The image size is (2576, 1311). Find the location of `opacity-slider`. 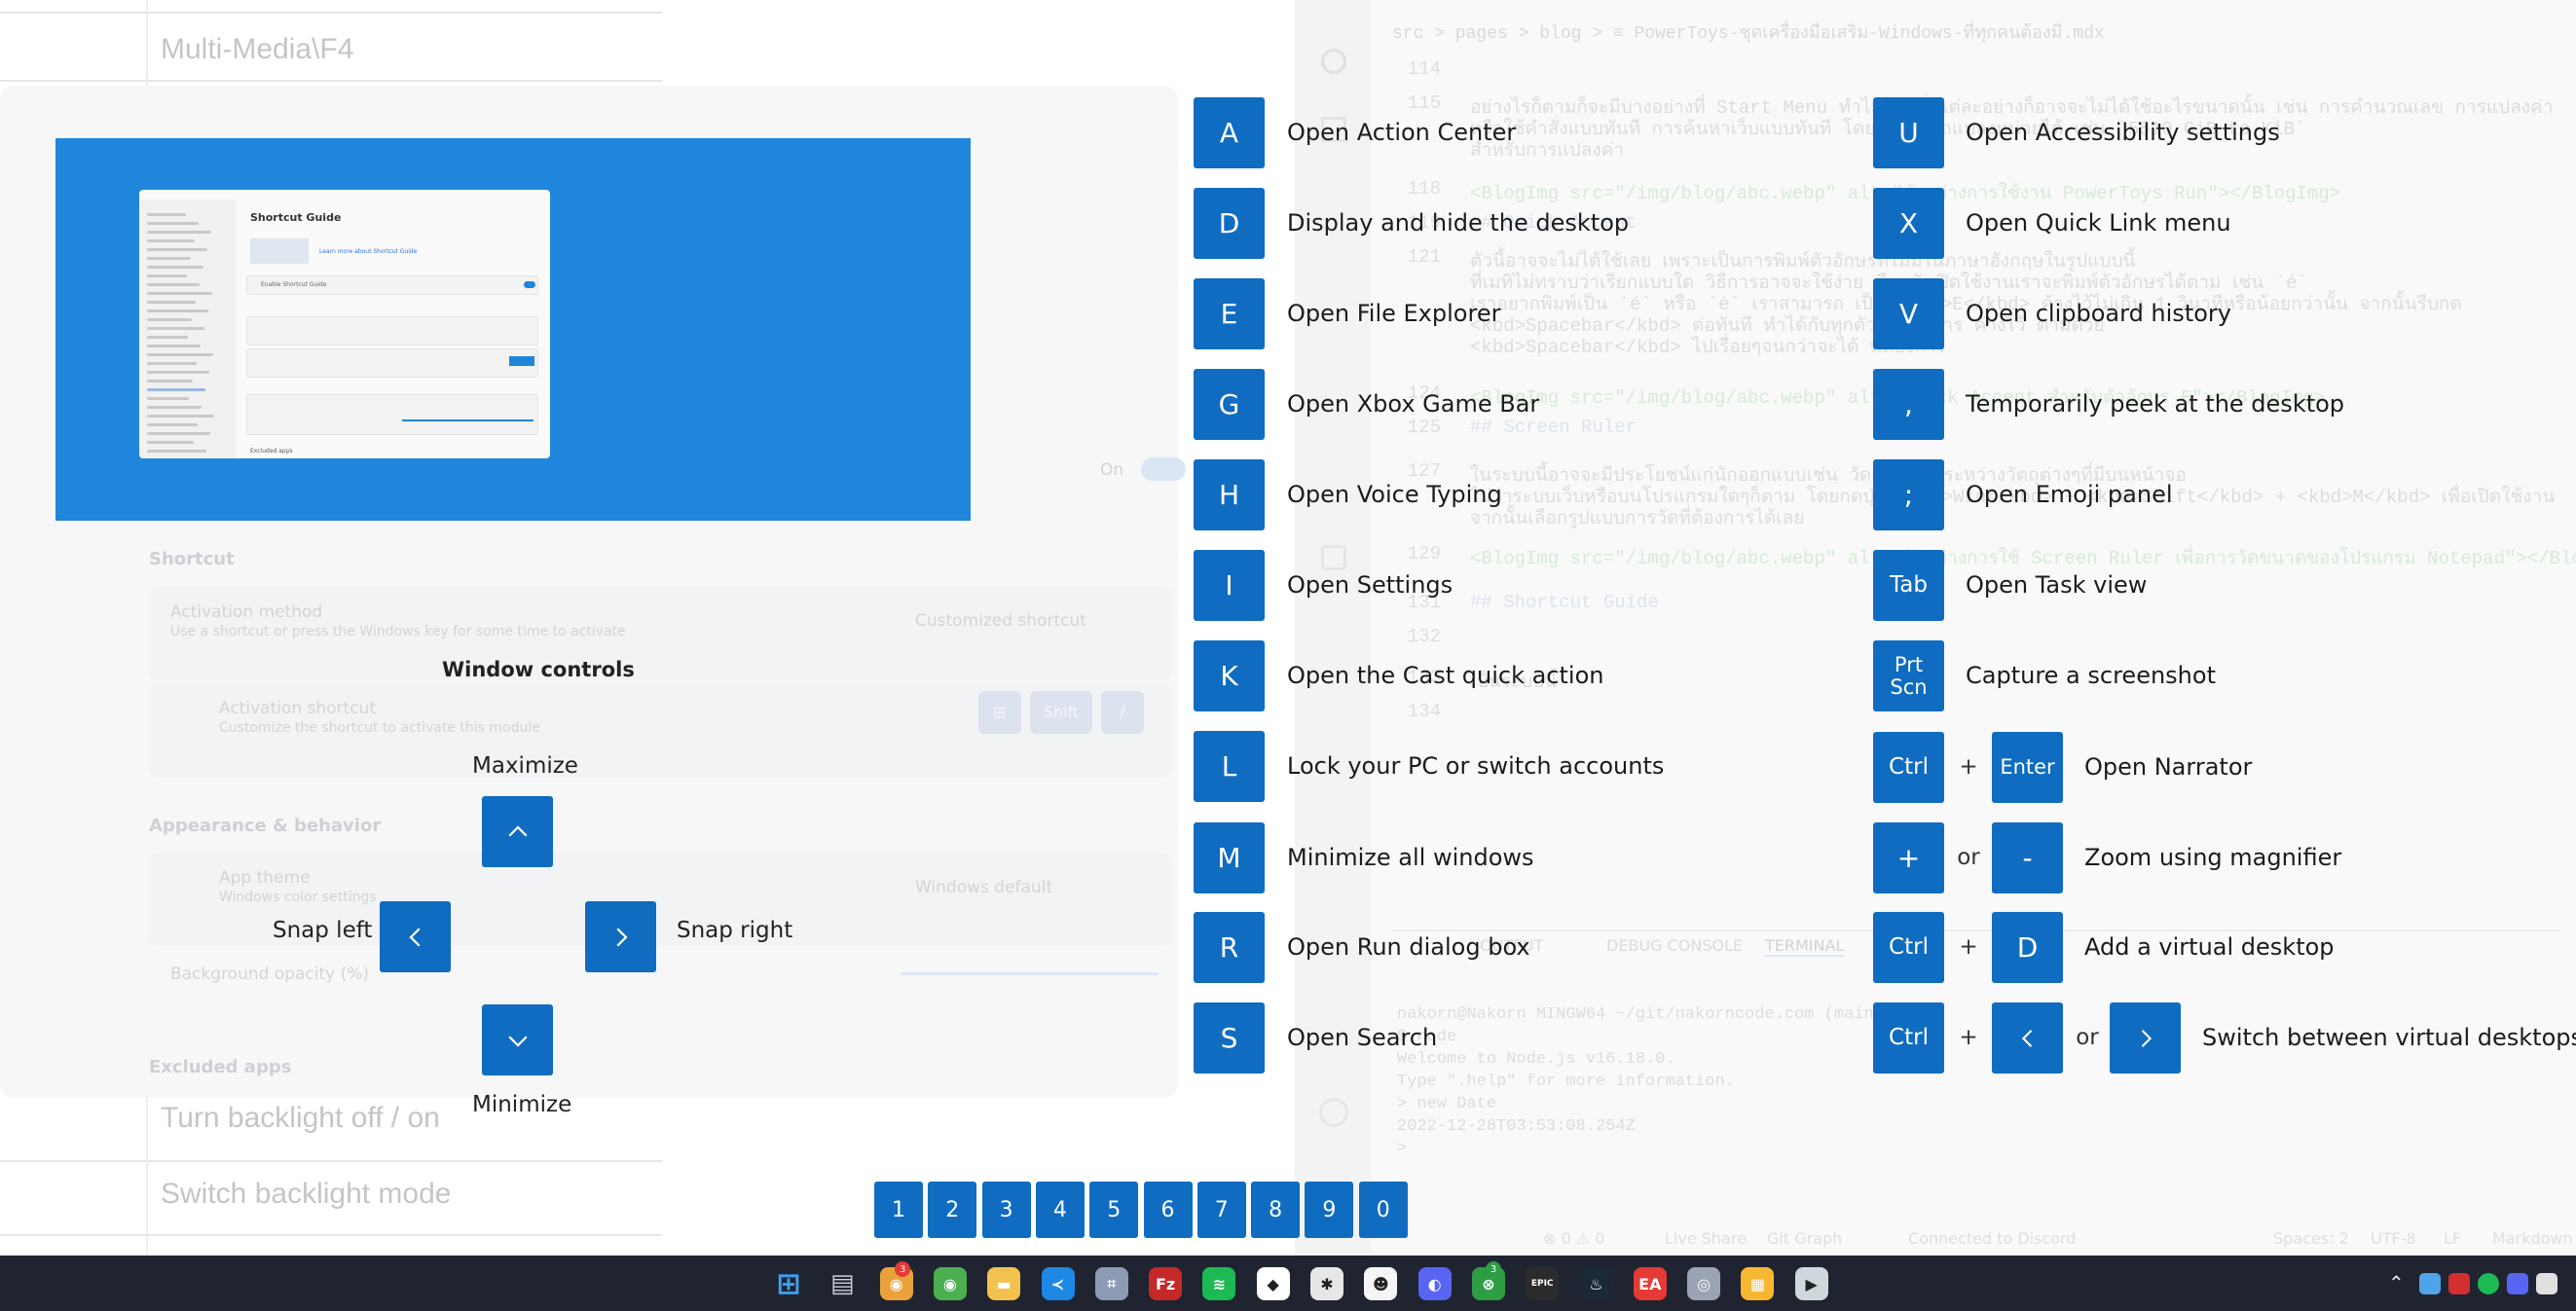

opacity-slider is located at coordinates (1030, 973).